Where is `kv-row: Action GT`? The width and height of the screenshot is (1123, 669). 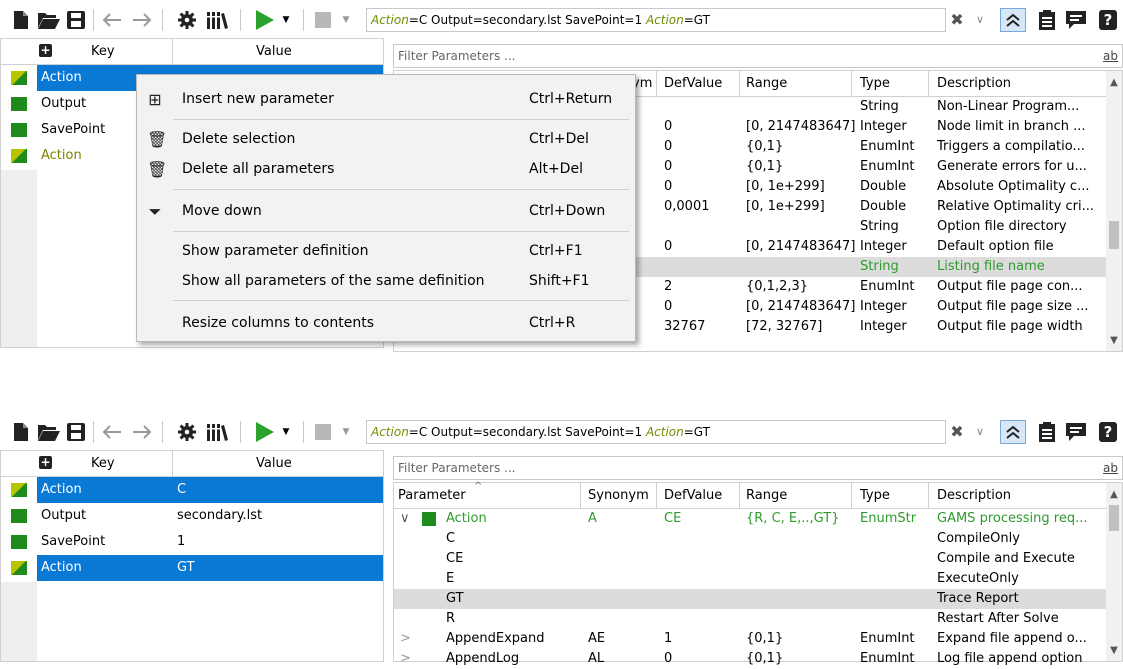
kv-row: Action GT is located at coordinates (192, 568).